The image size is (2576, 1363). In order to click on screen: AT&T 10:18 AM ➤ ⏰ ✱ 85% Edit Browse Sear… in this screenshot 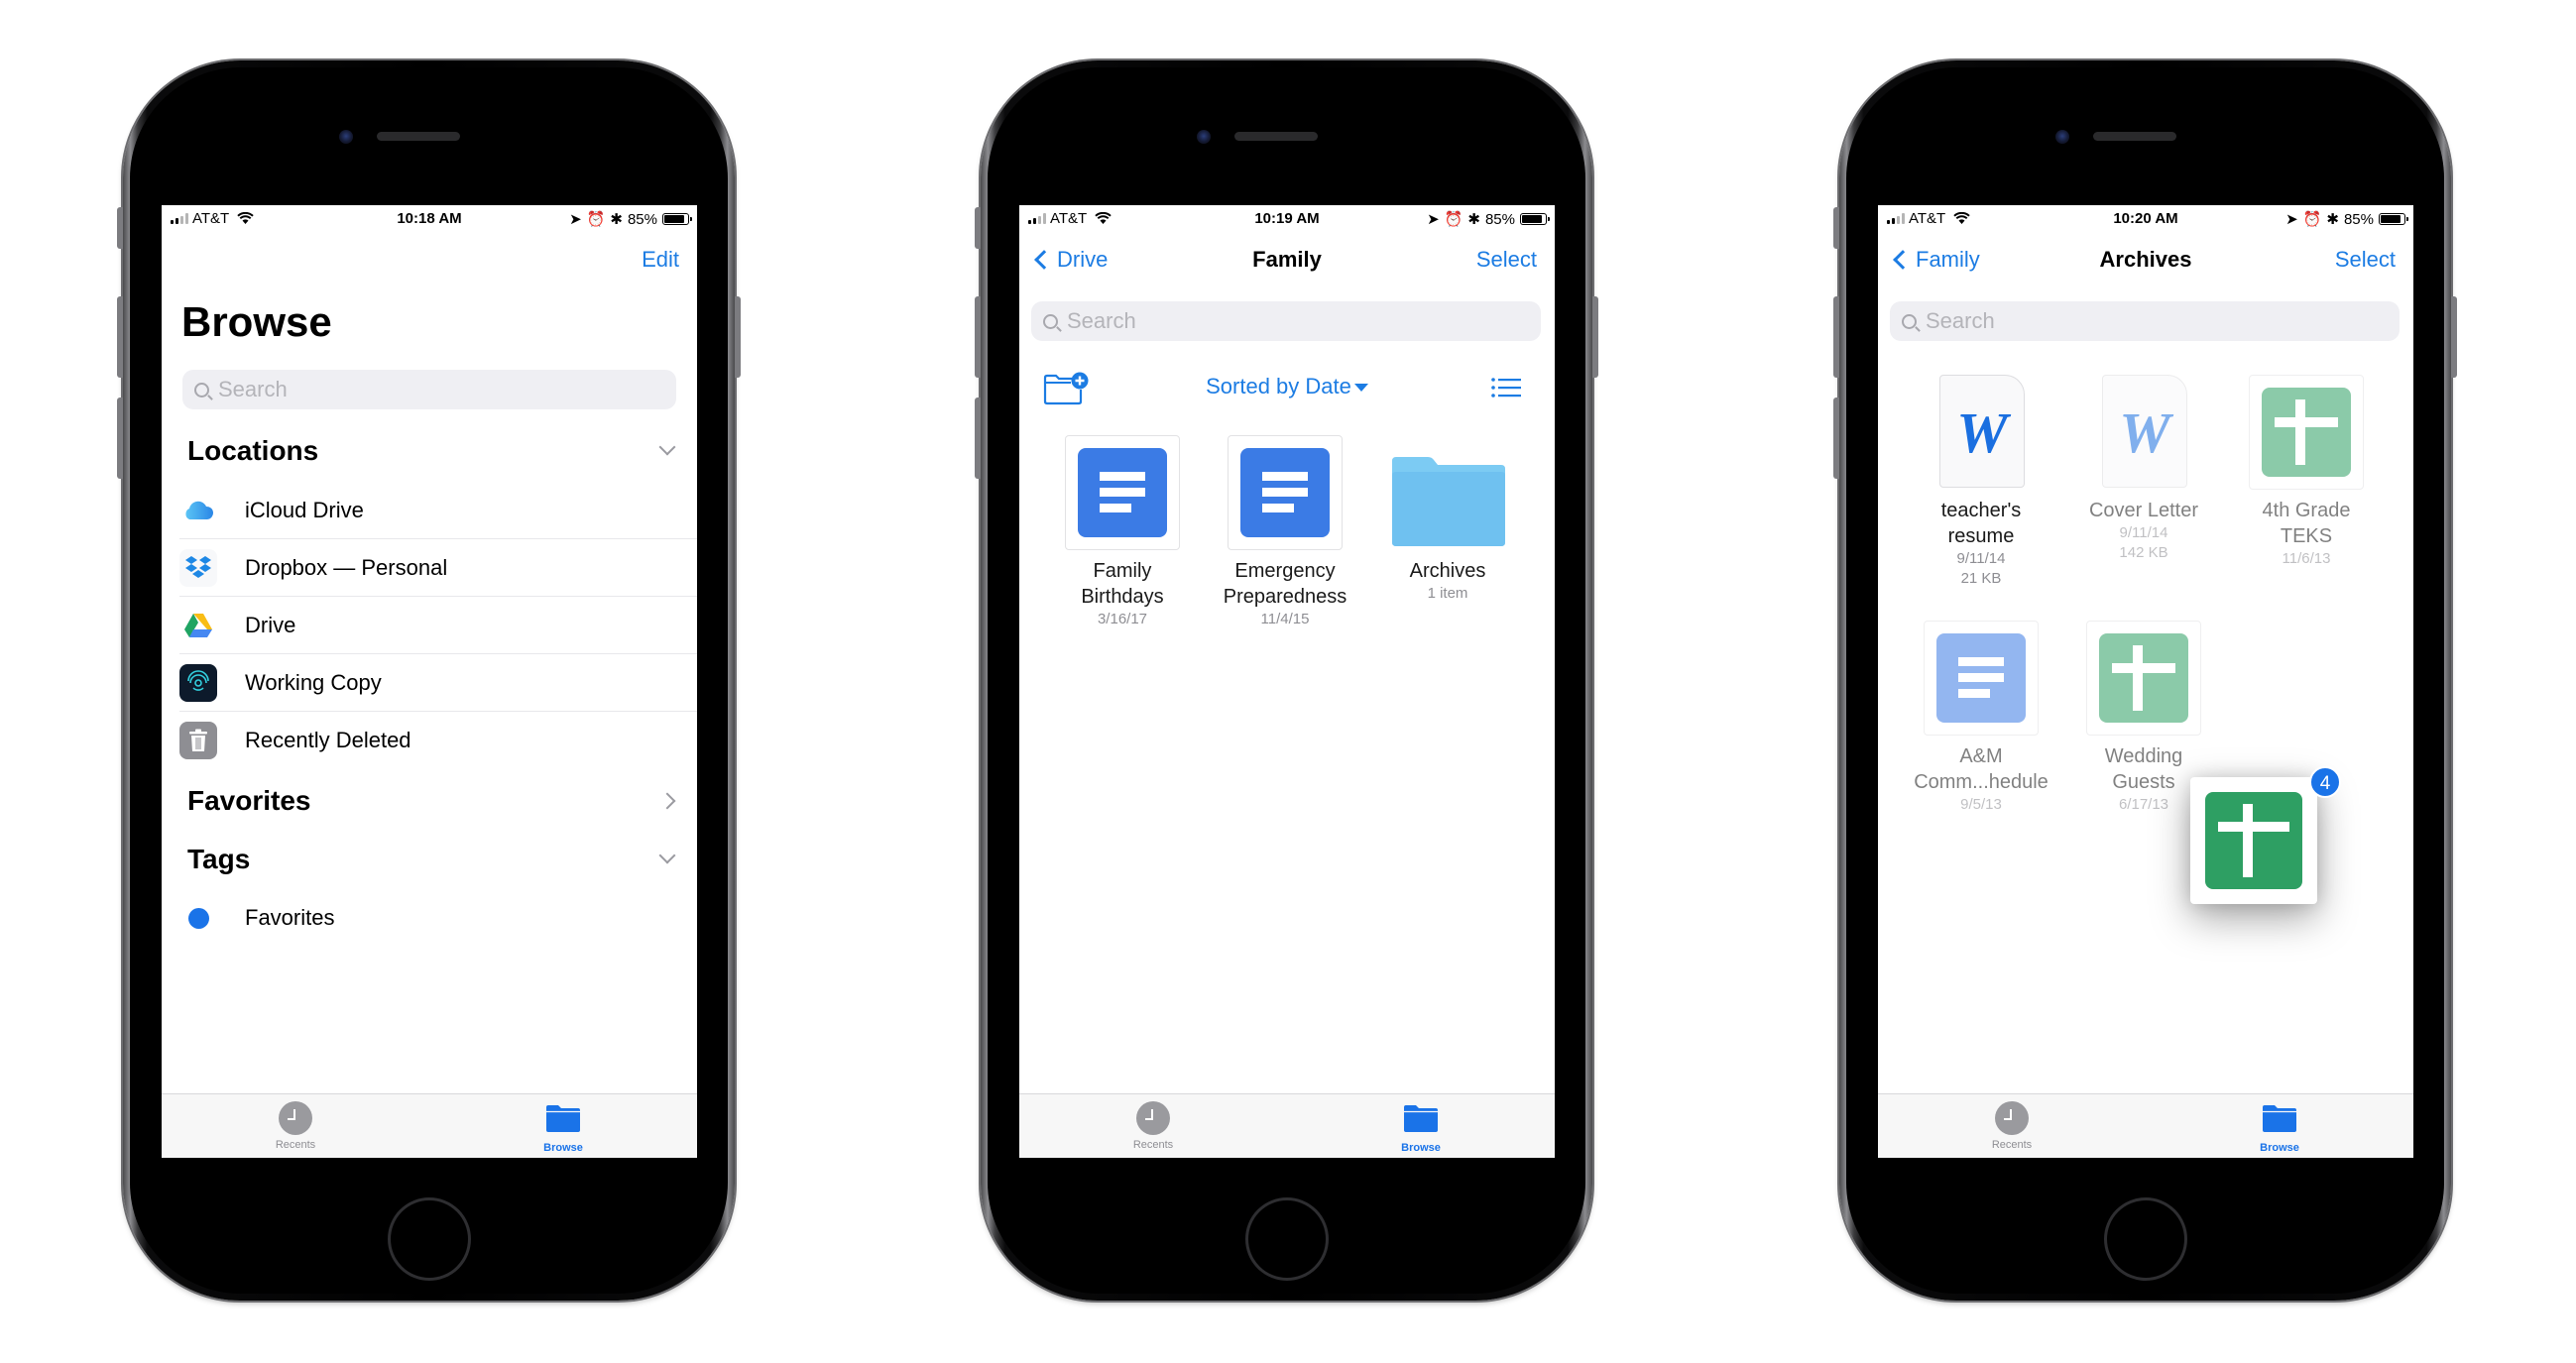, I will do `click(430, 681)`.